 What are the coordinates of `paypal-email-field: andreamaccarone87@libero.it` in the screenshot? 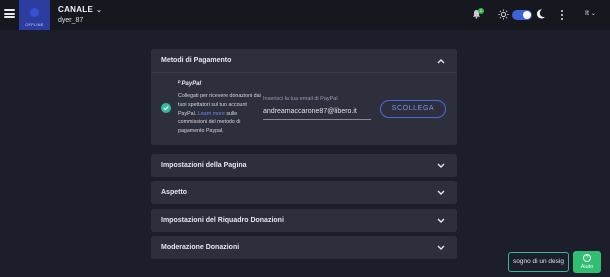 It's located at (317, 114).